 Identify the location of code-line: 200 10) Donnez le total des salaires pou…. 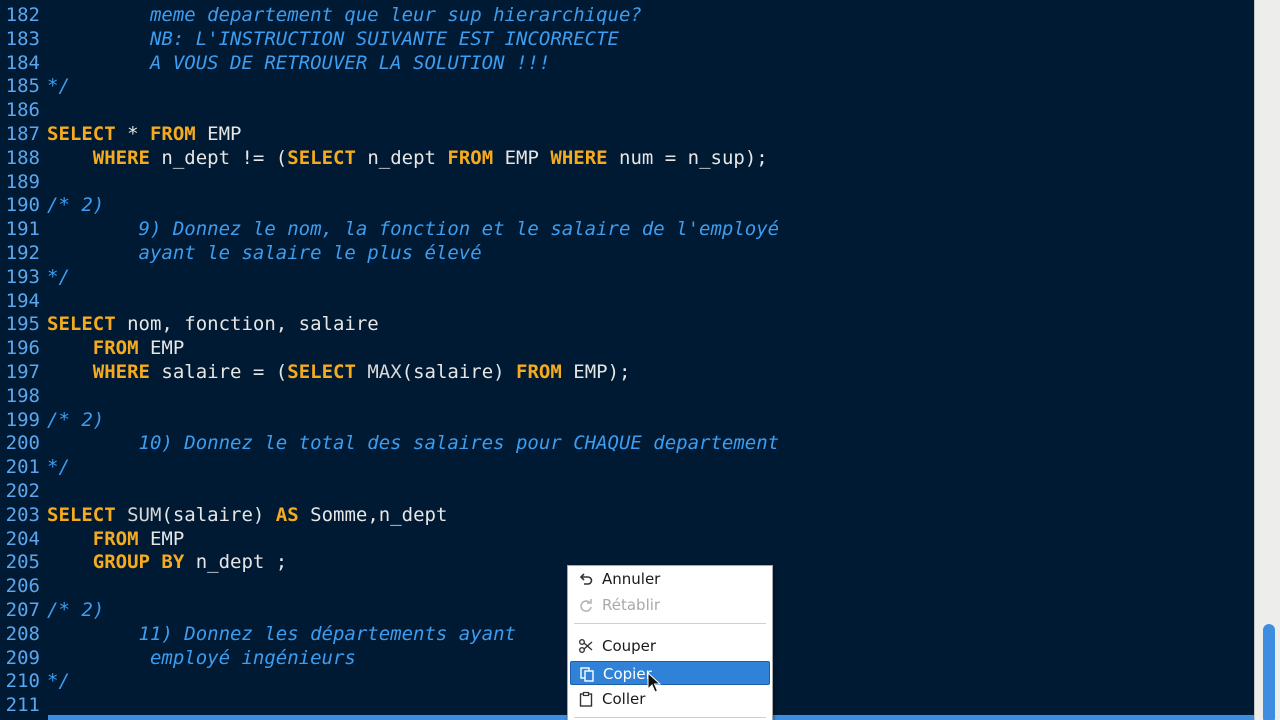
(627, 443).